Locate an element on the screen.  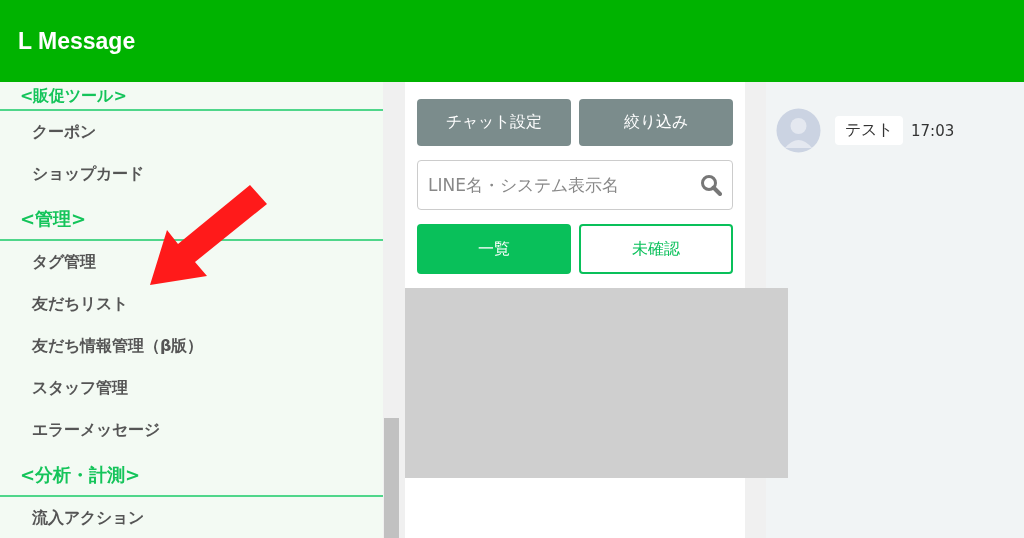
sidebar-item: エラーメッセージ is located at coordinates (191, 430).